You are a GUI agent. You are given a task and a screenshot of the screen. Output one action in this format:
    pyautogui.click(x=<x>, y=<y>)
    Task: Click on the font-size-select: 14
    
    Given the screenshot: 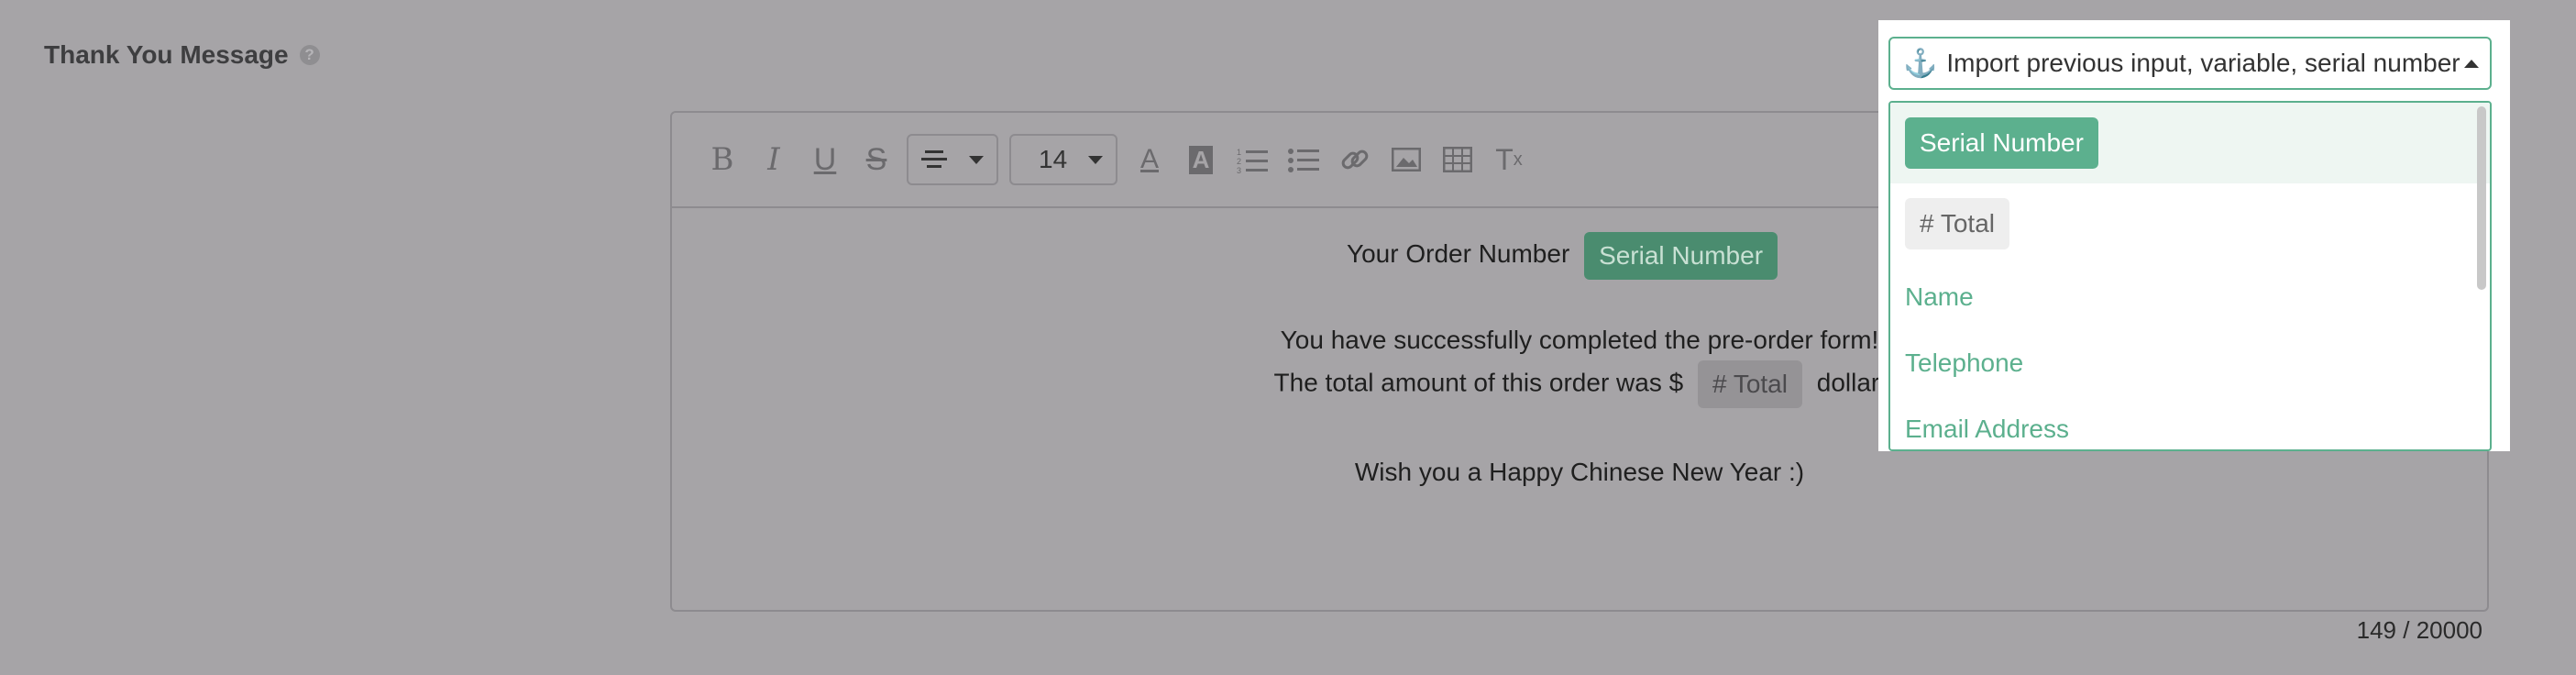 What is the action you would take?
    pyautogui.click(x=1063, y=159)
    